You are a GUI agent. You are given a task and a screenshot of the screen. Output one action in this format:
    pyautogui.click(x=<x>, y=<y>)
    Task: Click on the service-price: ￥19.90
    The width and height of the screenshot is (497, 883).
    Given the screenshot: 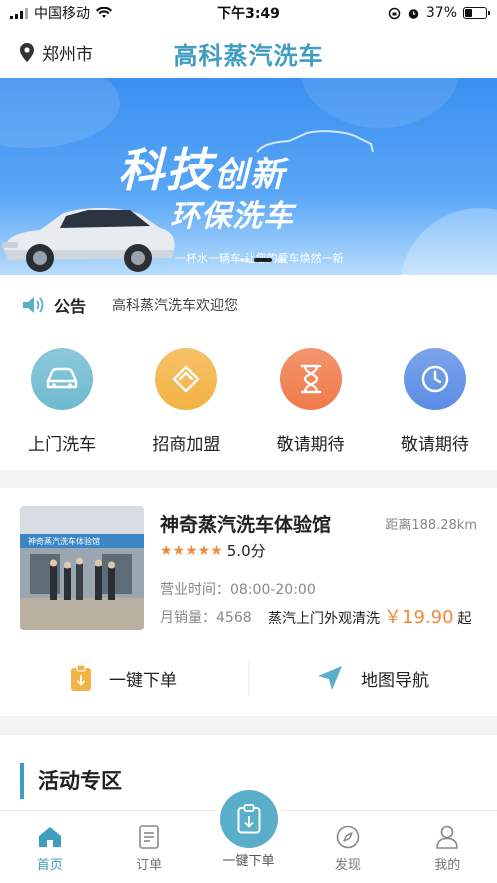 What is the action you would take?
    pyautogui.click(x=419, y=617)
    